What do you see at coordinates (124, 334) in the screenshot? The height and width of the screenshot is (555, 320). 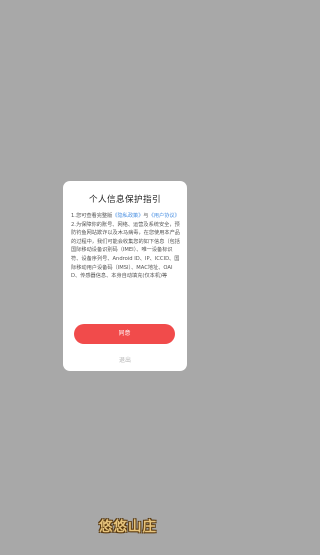 I see `agree-button: 同意` at bounding box center [124, 334].